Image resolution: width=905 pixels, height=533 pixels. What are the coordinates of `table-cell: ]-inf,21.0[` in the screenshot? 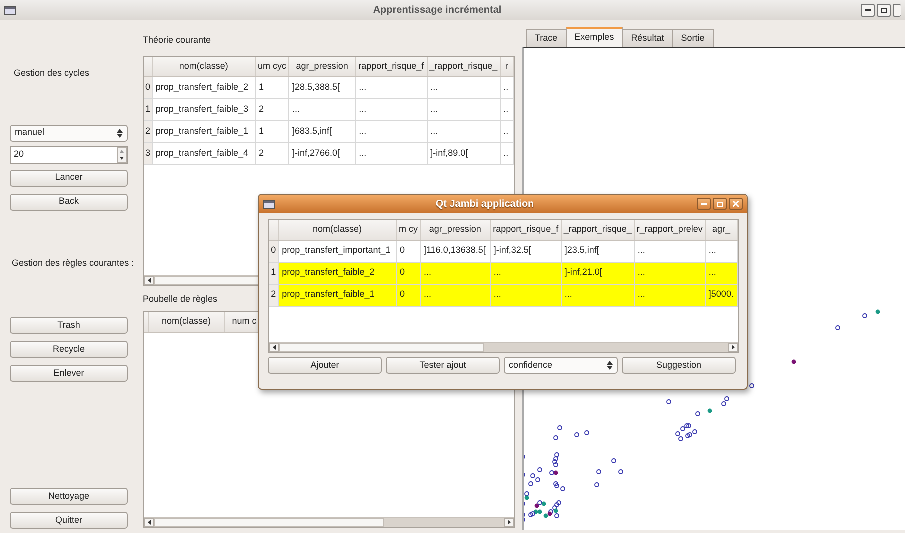 It's located at (597, 273).